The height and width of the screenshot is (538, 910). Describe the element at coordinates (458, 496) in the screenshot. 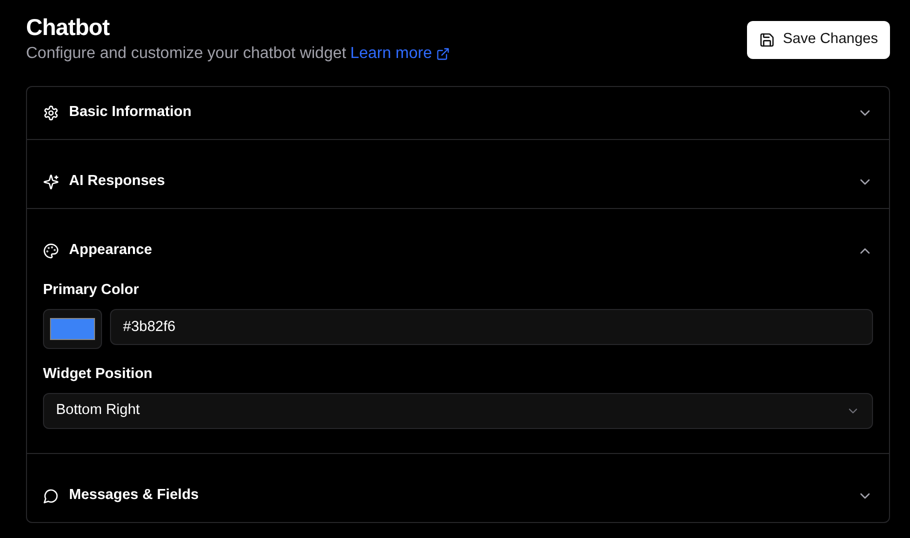

I see `section-header: Messages & Fields` at that location.